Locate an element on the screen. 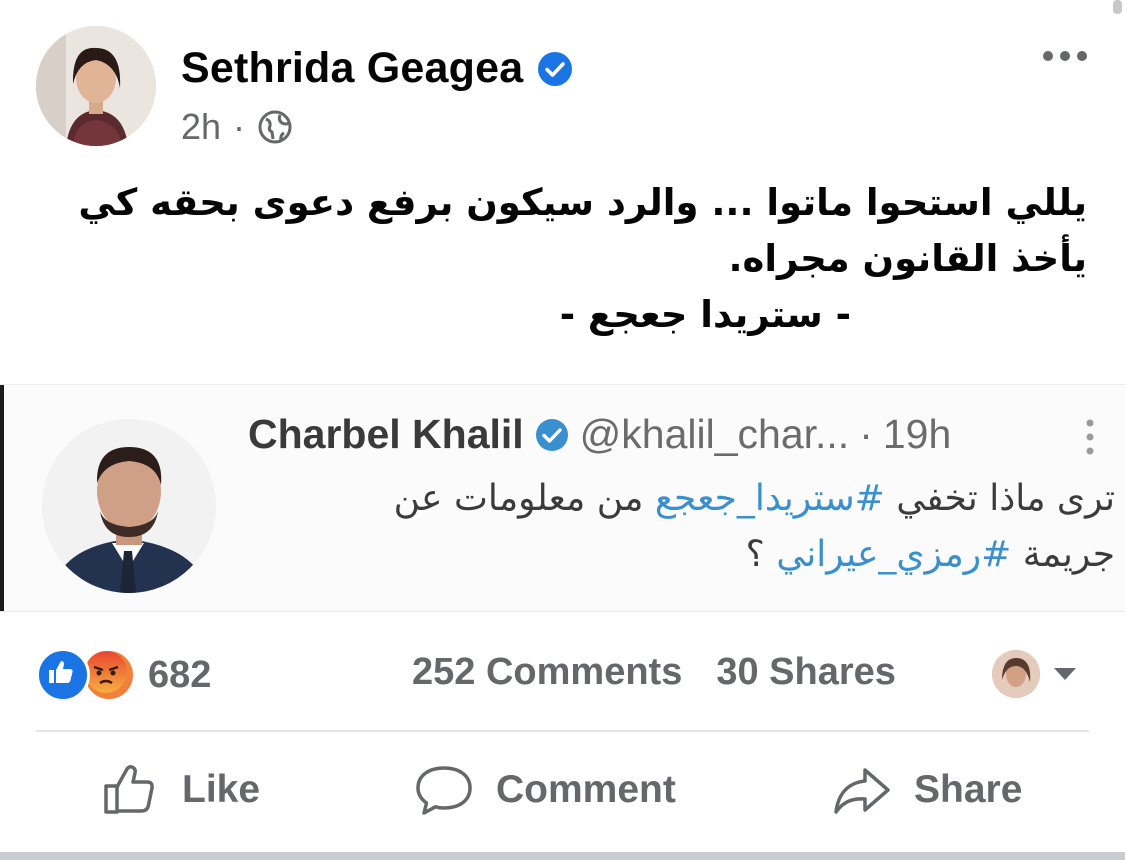  tweet-author-avatar is located at coordinates (129, 506).